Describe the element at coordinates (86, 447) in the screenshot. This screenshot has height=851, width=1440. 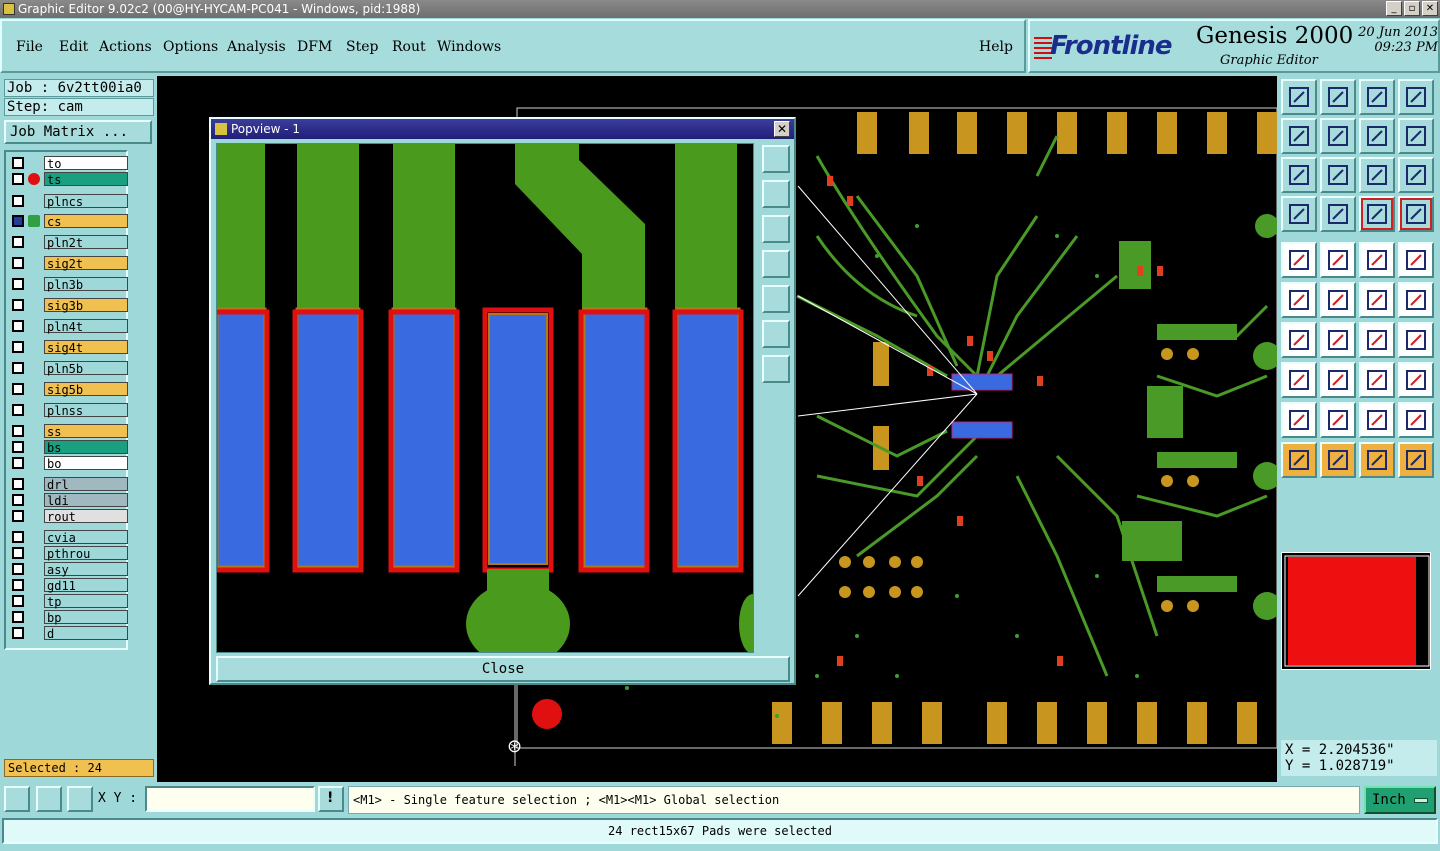
I see `layer-name: bs` at that location.